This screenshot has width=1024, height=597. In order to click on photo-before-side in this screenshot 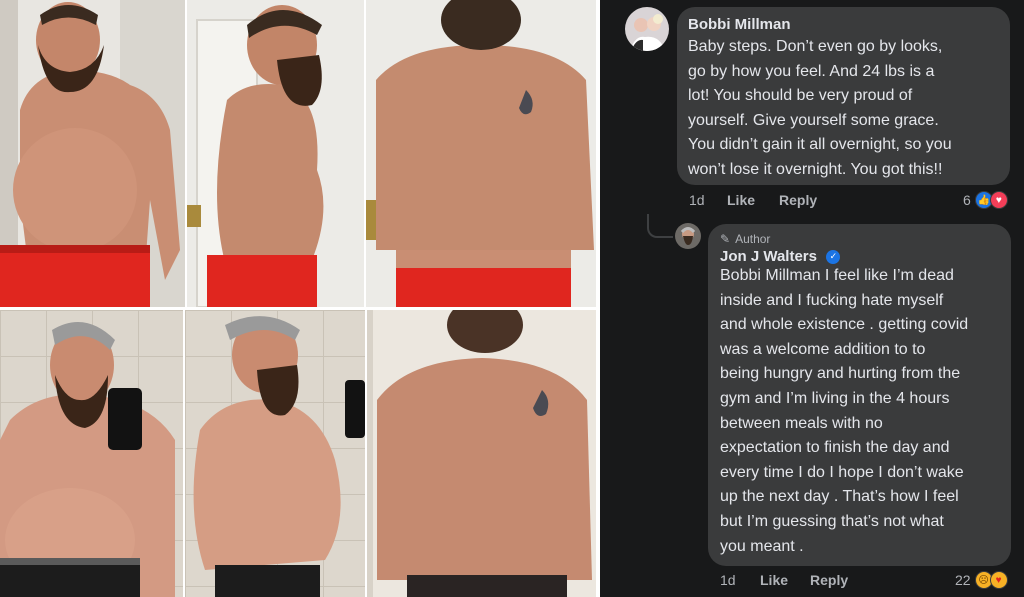, I will do `click(275, 153)`.